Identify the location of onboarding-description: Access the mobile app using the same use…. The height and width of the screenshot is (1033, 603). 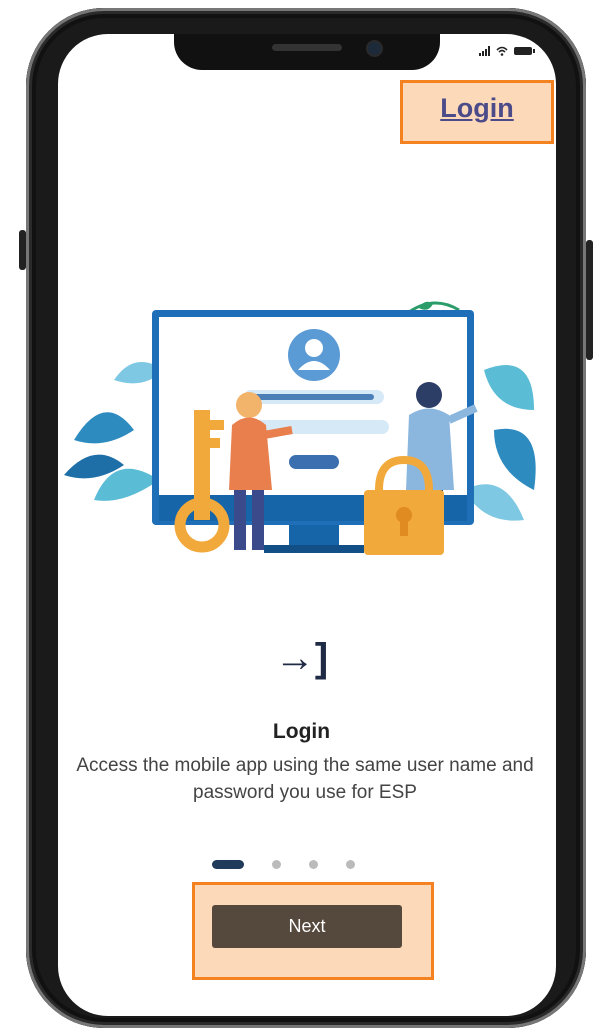
(305, 779).